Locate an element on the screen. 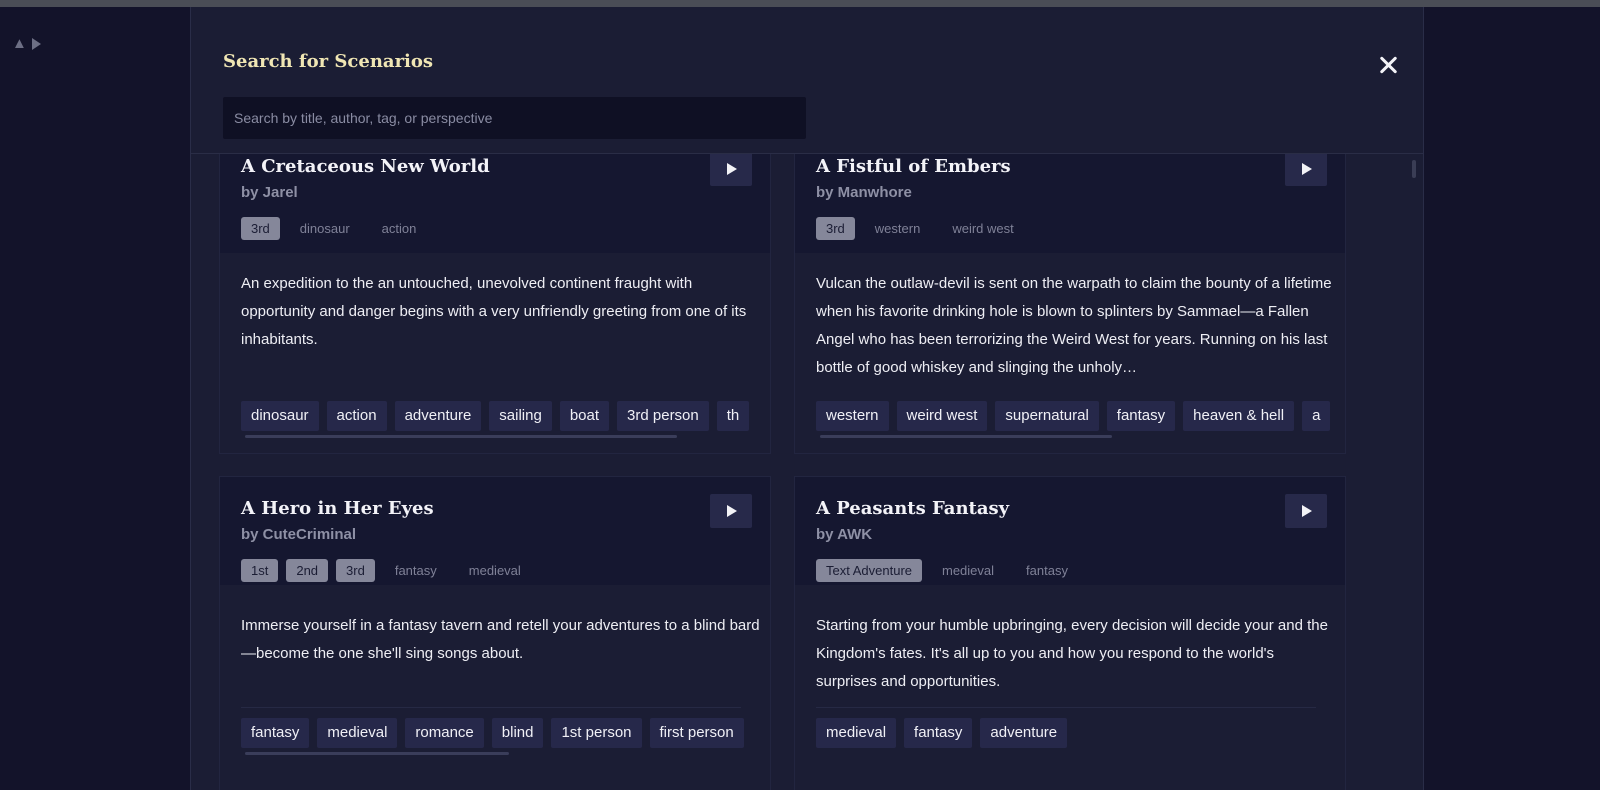 Image resolution: width=1600 pixels, height=790 pixels. tag-chip: action is located at coordinates (356, 416).